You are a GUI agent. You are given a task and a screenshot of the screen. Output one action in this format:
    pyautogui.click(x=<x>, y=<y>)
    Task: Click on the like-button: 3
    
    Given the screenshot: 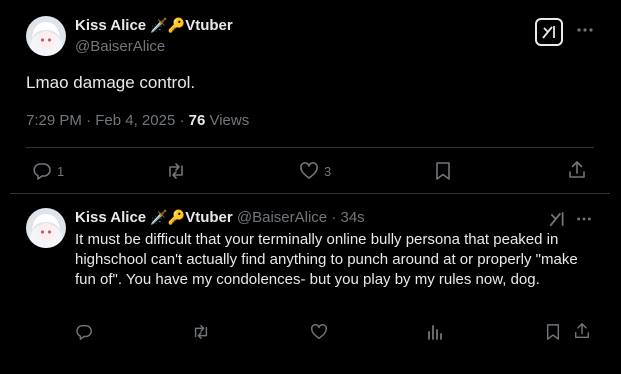 What is the action you would take?
    pyautogui.click(x=315, y=171)
    